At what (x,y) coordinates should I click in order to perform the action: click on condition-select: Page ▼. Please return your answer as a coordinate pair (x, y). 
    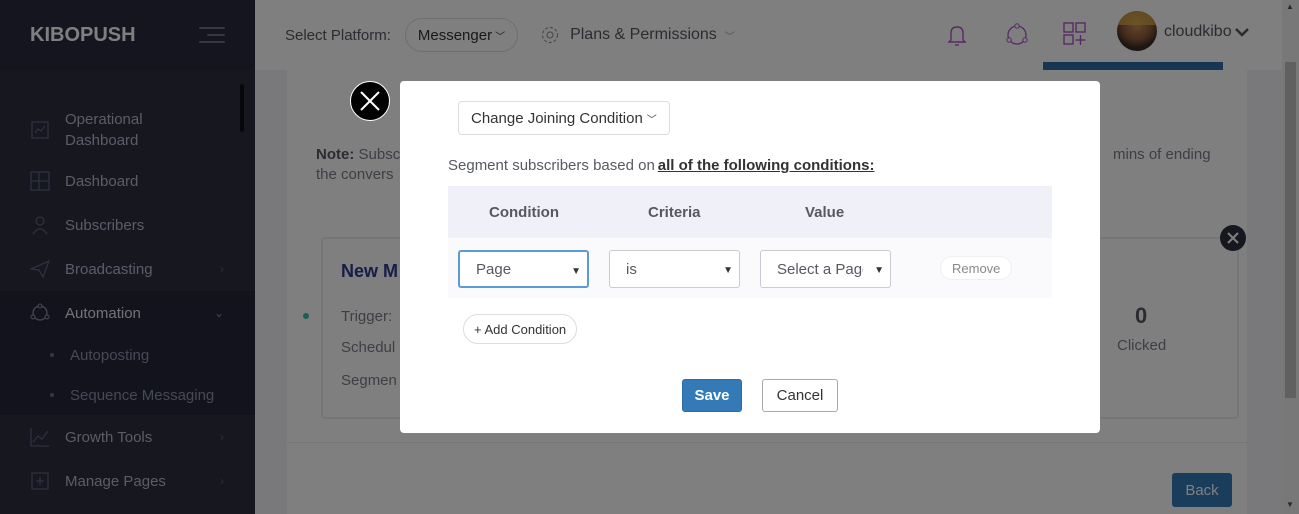
    Looking at the image, I should click on (523, 269).